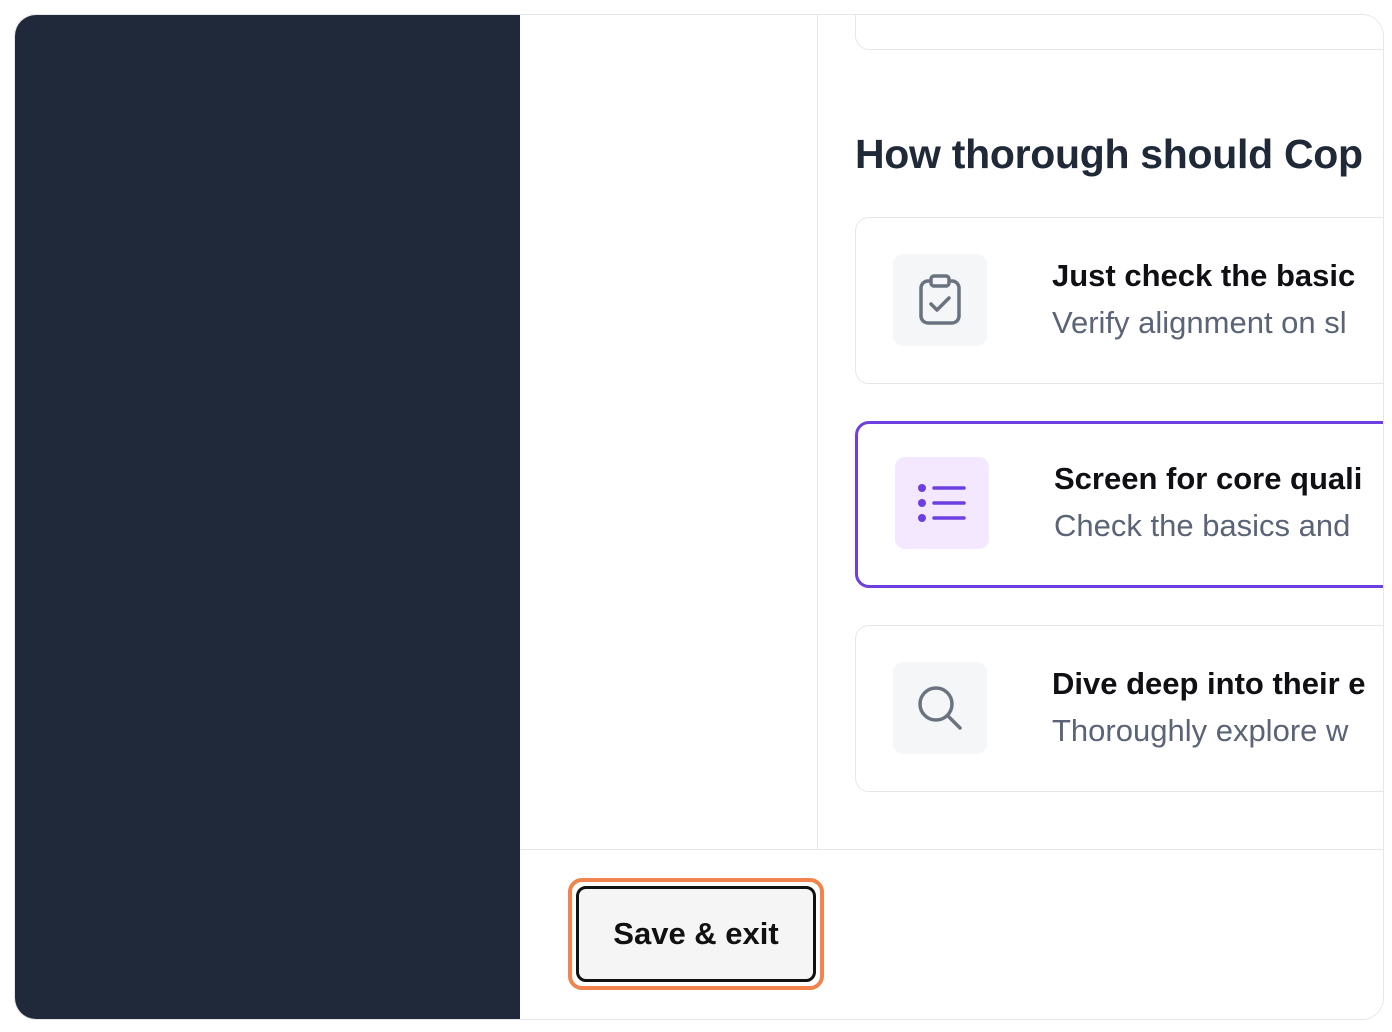 This screenshot has height=1032, width=1392. What do you see at coordinates (1204, 275) in the screenshot?
I see `option-title: Just check the basic` at bounding box center [1204, 275].